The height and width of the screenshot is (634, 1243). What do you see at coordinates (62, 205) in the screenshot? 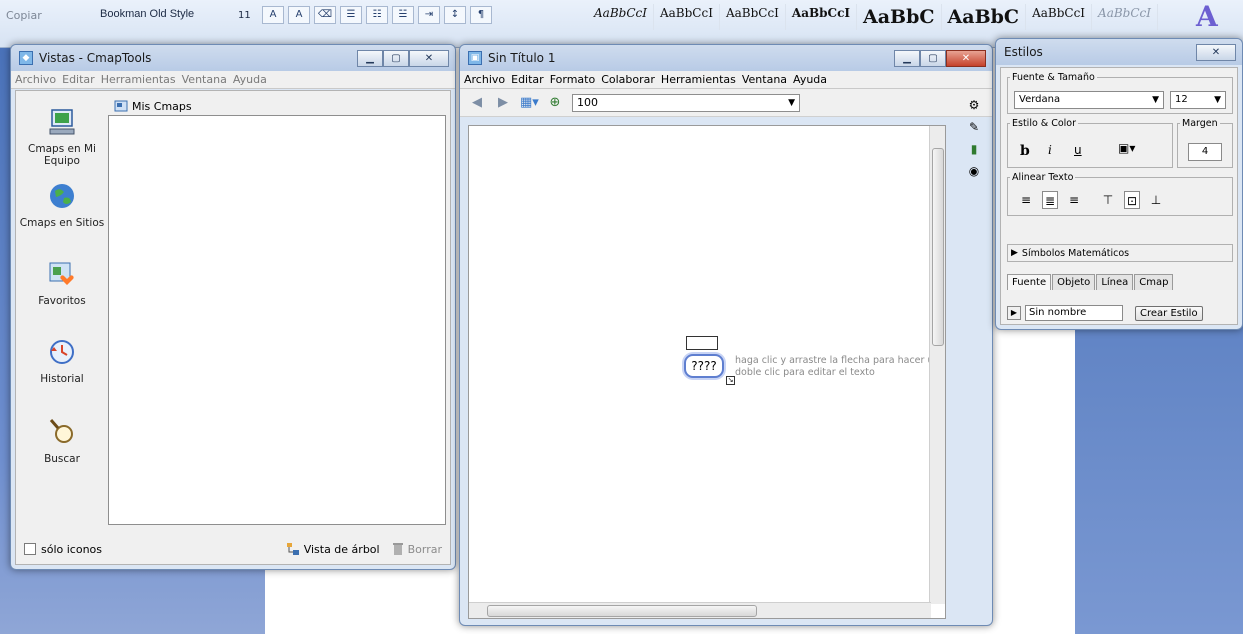
I see `sidebar-item-sitios: Cmaps en Sitios` at bounding box center [62, 205].